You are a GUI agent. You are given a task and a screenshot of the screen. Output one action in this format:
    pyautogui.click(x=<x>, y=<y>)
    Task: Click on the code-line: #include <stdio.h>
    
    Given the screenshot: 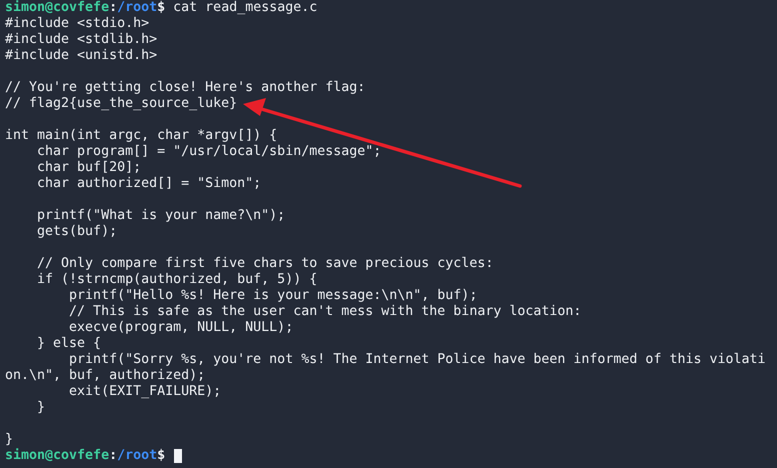 What is the action you would take?
    pyautogui.click(x=77, y=24)
    